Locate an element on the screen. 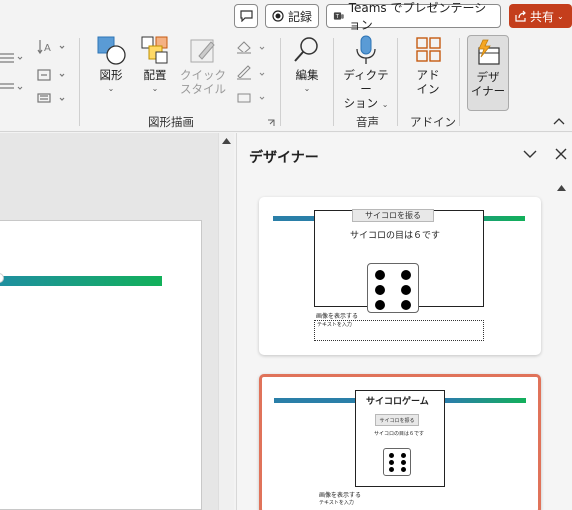 The width and height of the screenshot is (572, 510). teams-present-label: Teams でプレゼンテーション is located at coordinates (417, 16).